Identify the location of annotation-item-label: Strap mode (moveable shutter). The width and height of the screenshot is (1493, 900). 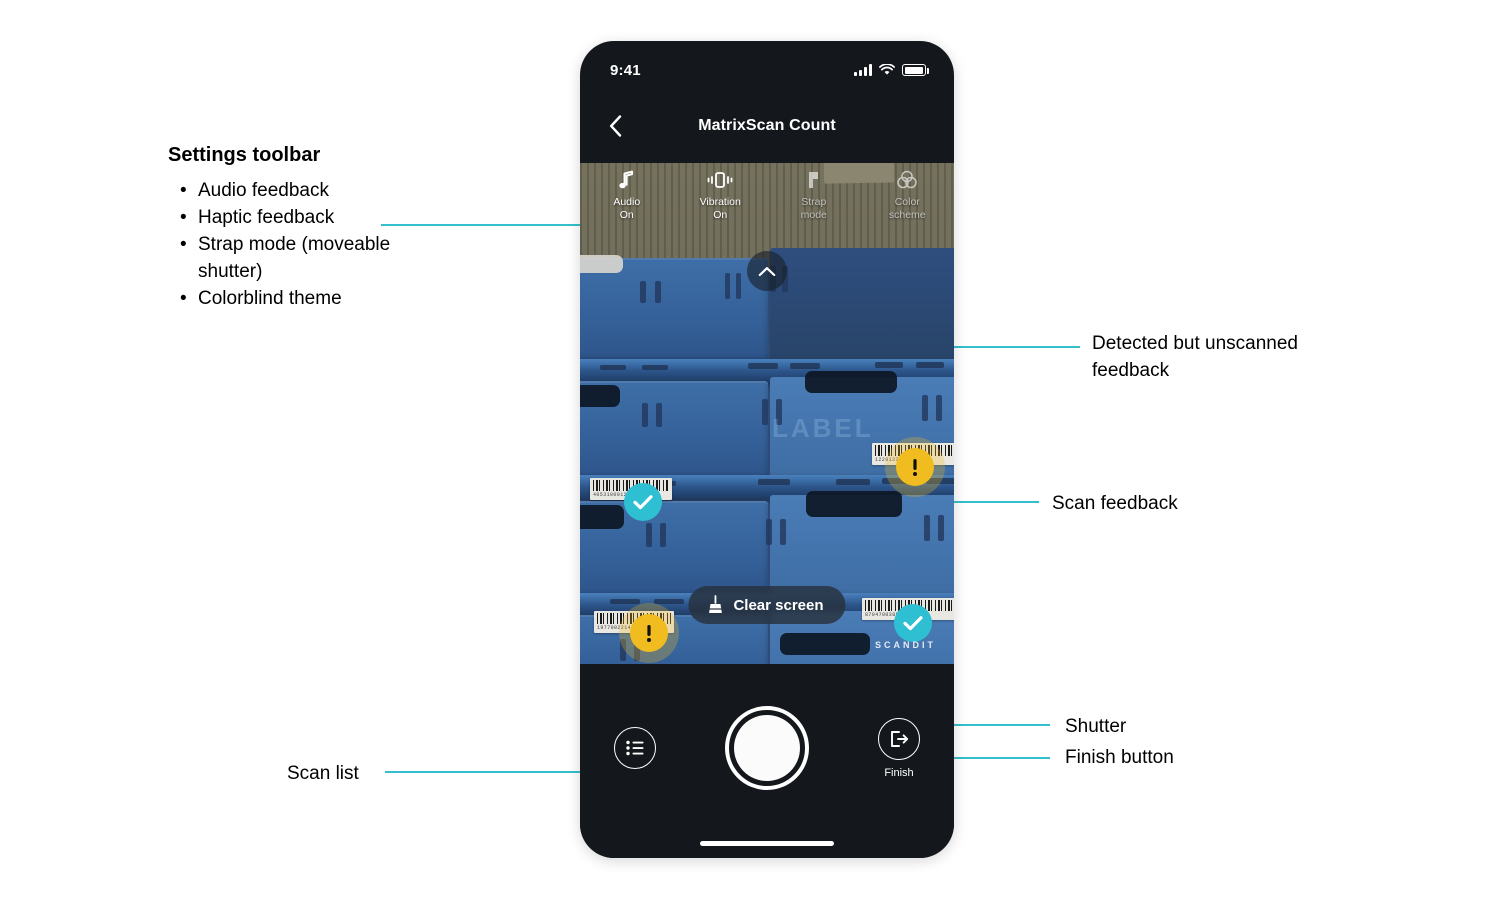
(294, 258).